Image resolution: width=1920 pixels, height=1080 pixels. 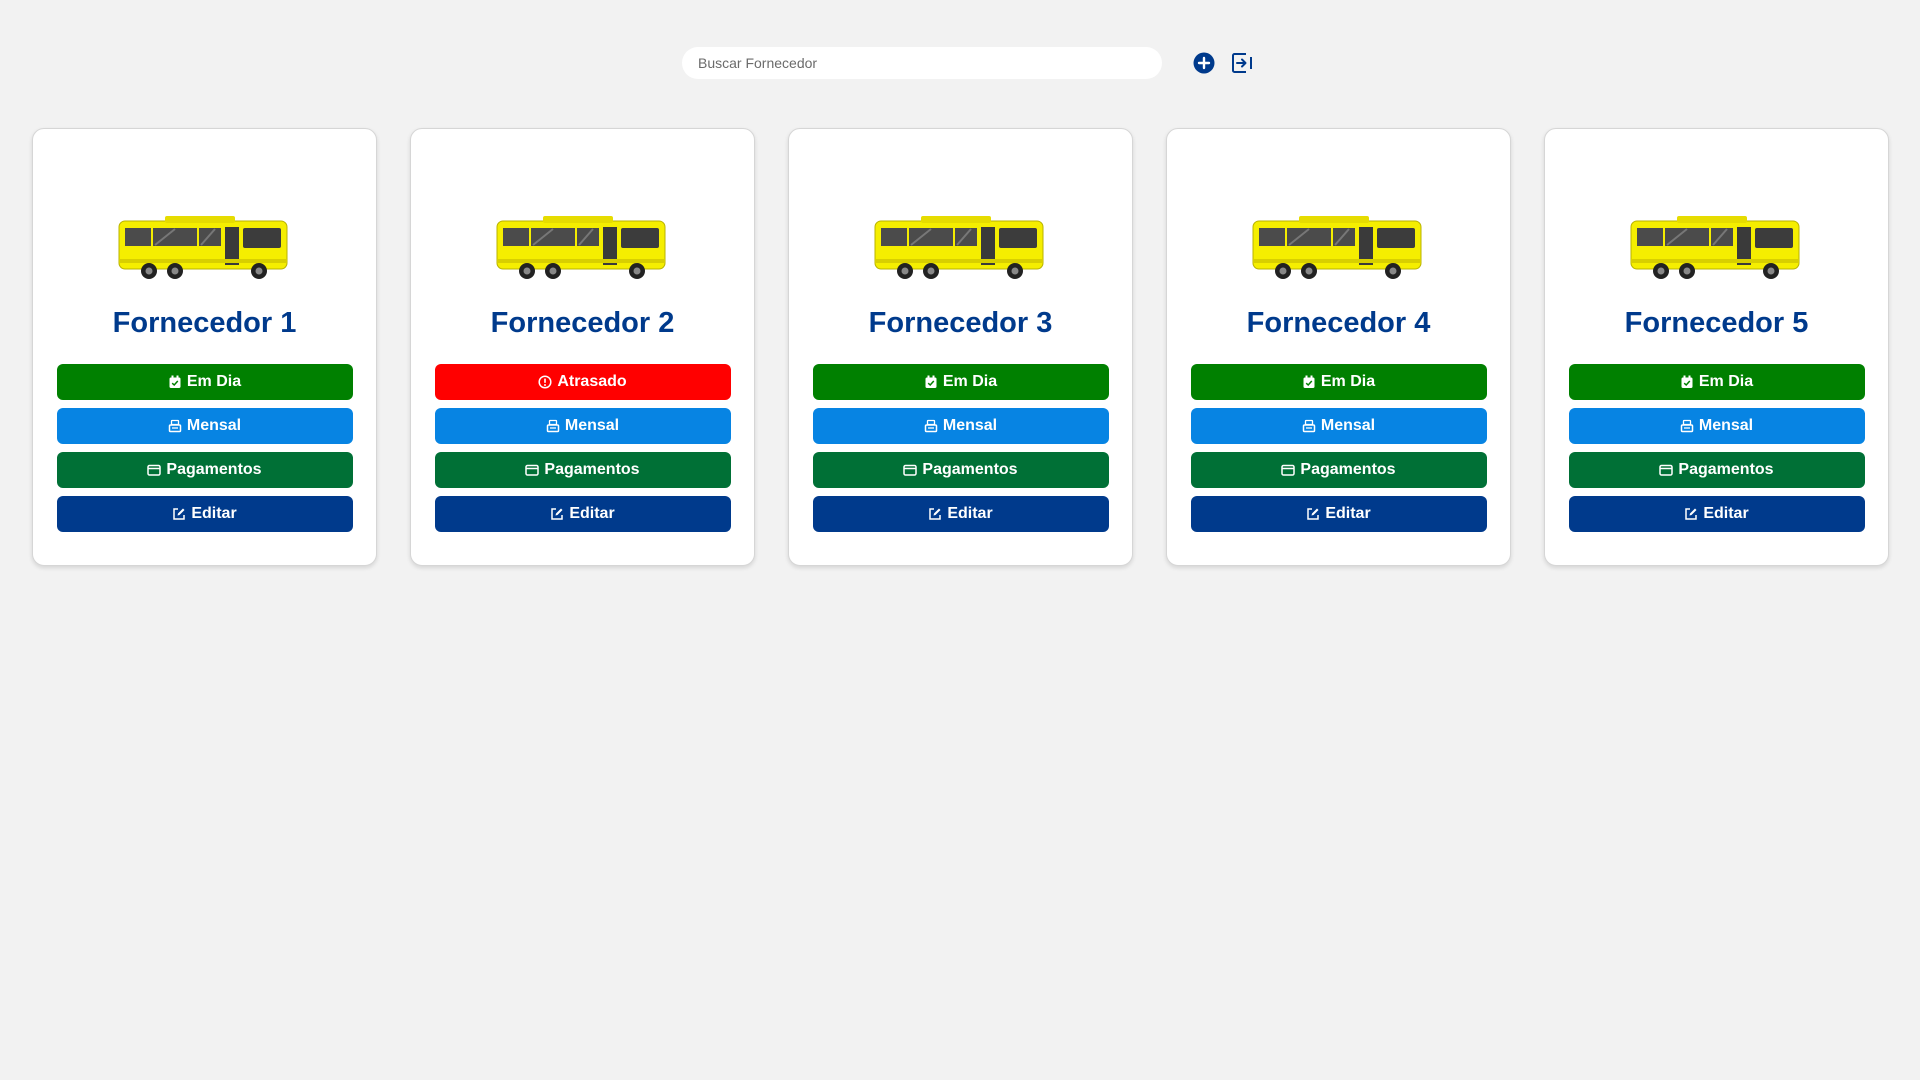 I want to click on supplier-name: Fornecedor 5, so click(x=1716, y=323).